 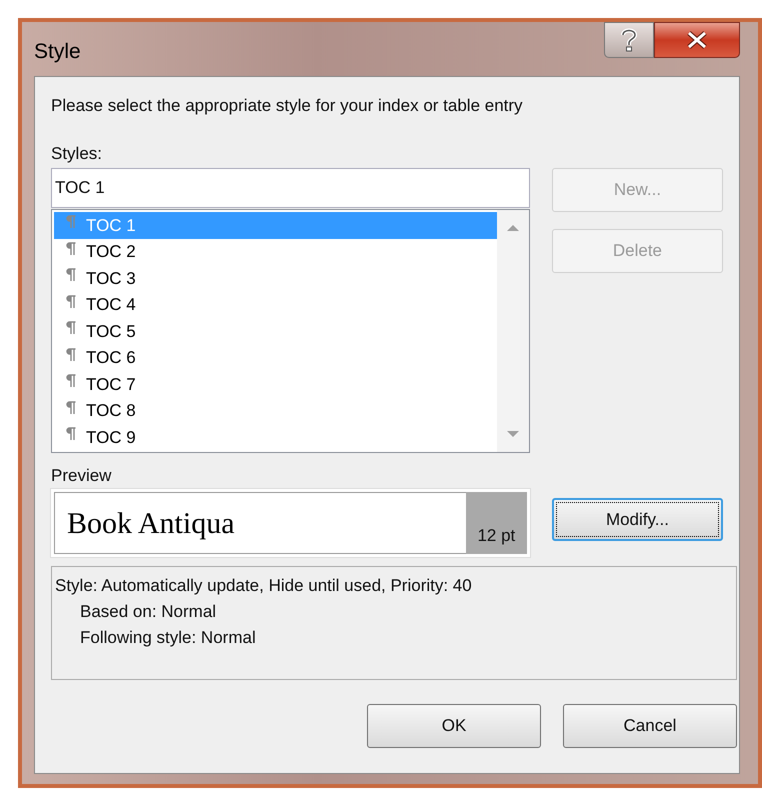 I want to click on style-list-item: TOC 2, so click(x=275, y=251).